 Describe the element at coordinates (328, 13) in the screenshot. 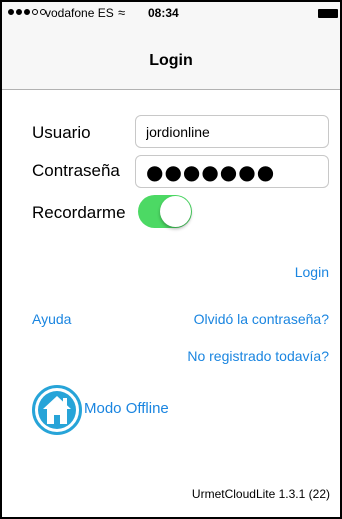

I see `battery-icon` at that location.